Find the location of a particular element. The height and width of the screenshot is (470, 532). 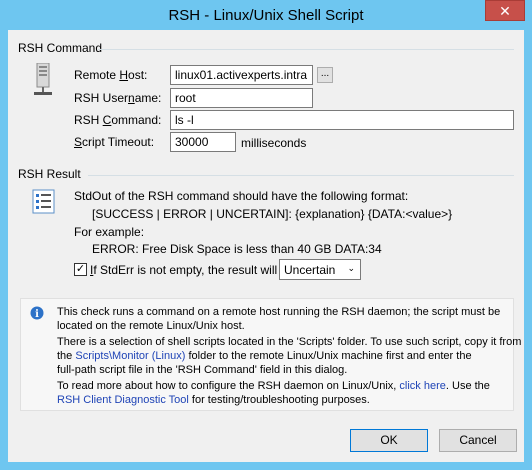

stderr-result-select: Uncertain ⌄ is located at coordinates (320, 269).